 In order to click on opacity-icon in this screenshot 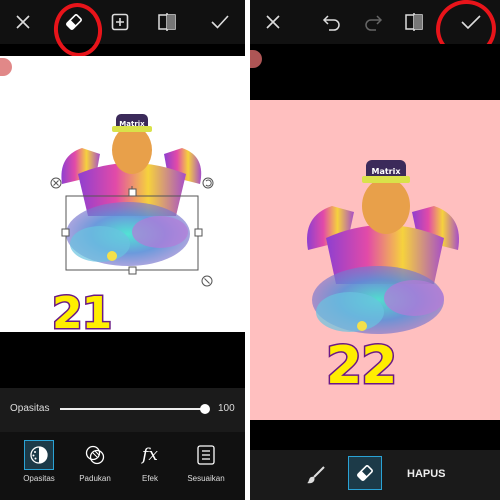, I will do `click(39, 455)`.